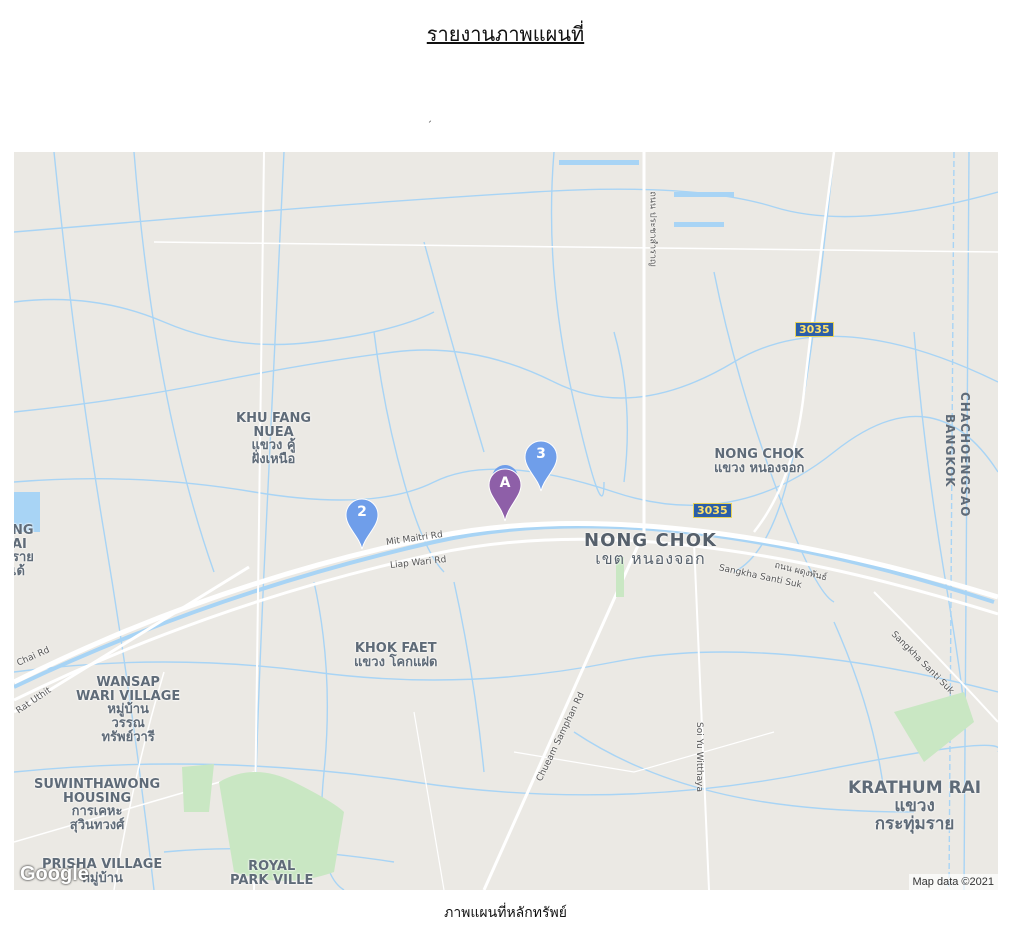 The height and width of the screenshot is (932, 1011). I want to click on province-chachoengsao-label: CHACHOENGSAO, so click(965, 455).